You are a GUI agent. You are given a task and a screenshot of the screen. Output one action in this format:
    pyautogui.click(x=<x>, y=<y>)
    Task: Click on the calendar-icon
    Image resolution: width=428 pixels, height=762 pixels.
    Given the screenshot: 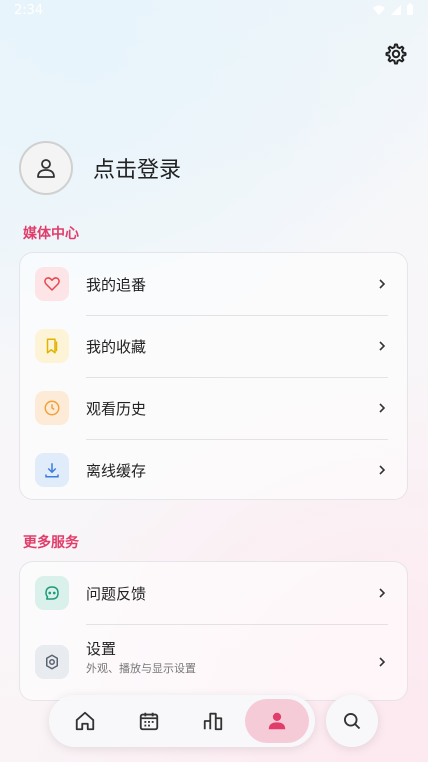 What is the action you would take?
    pyautogui.click(x=149, y=721)
    